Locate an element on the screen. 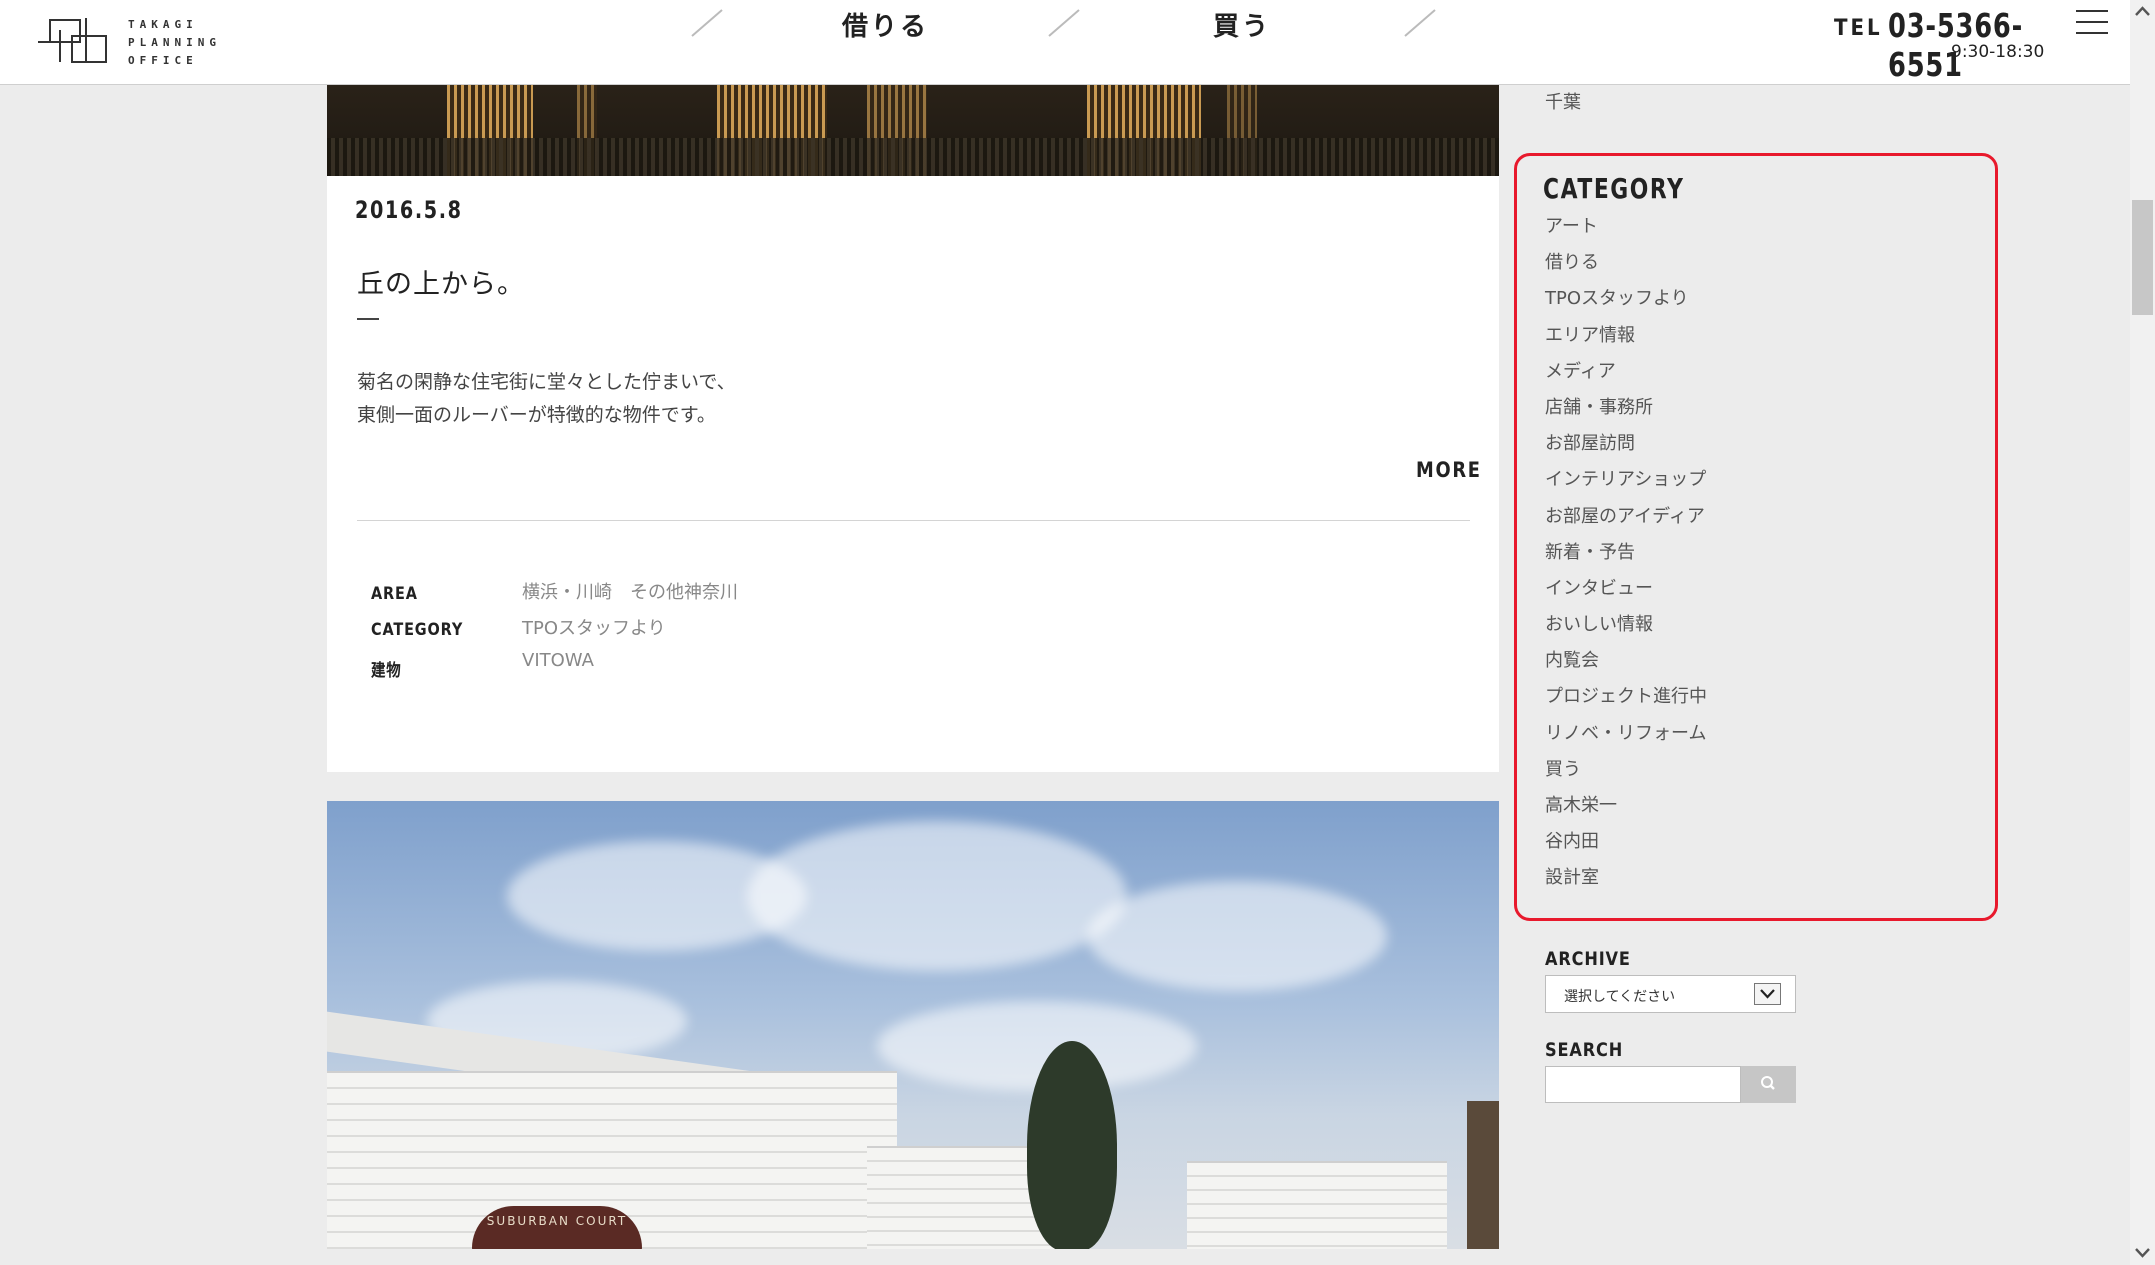  article-title: 丘の上から。 is located at coordinates (441, 281).